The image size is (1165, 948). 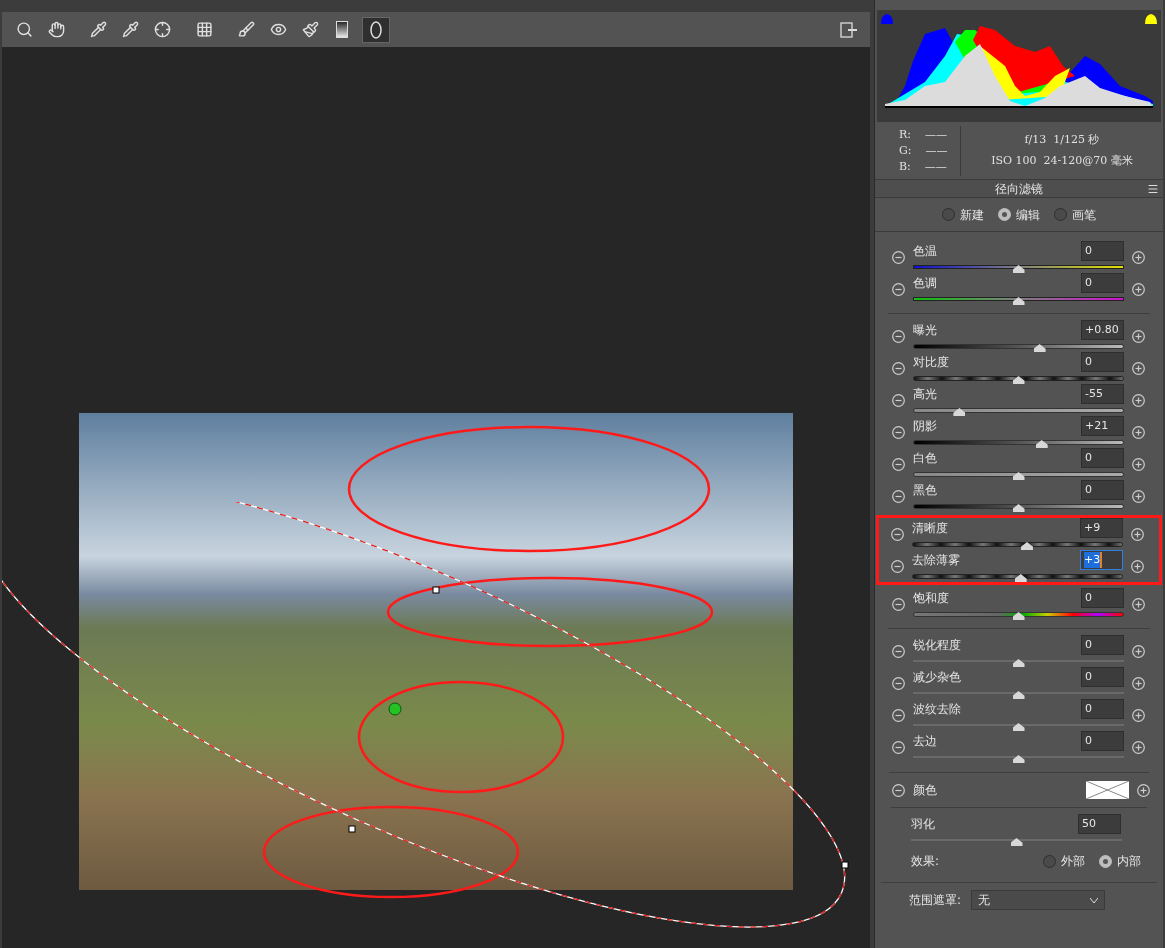 What do you see at coordinates (905, 166) in the screenshot?
I see `channel-label: B:` at bounding box center [905, 166].